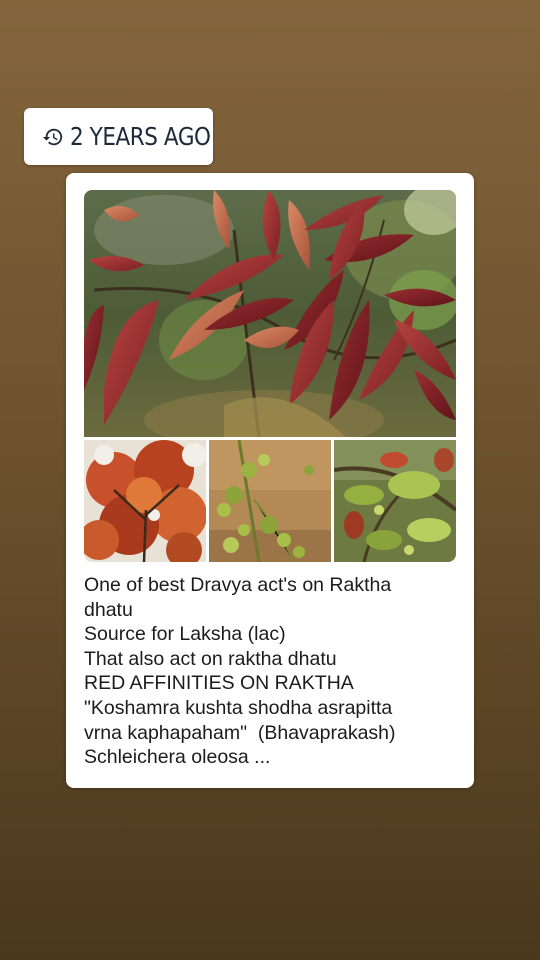  What do you see at coordinates (210, 658) in the screenshot?
I see `caption-line: That also act on raktha dhatu` at bounding box center [210, 658].